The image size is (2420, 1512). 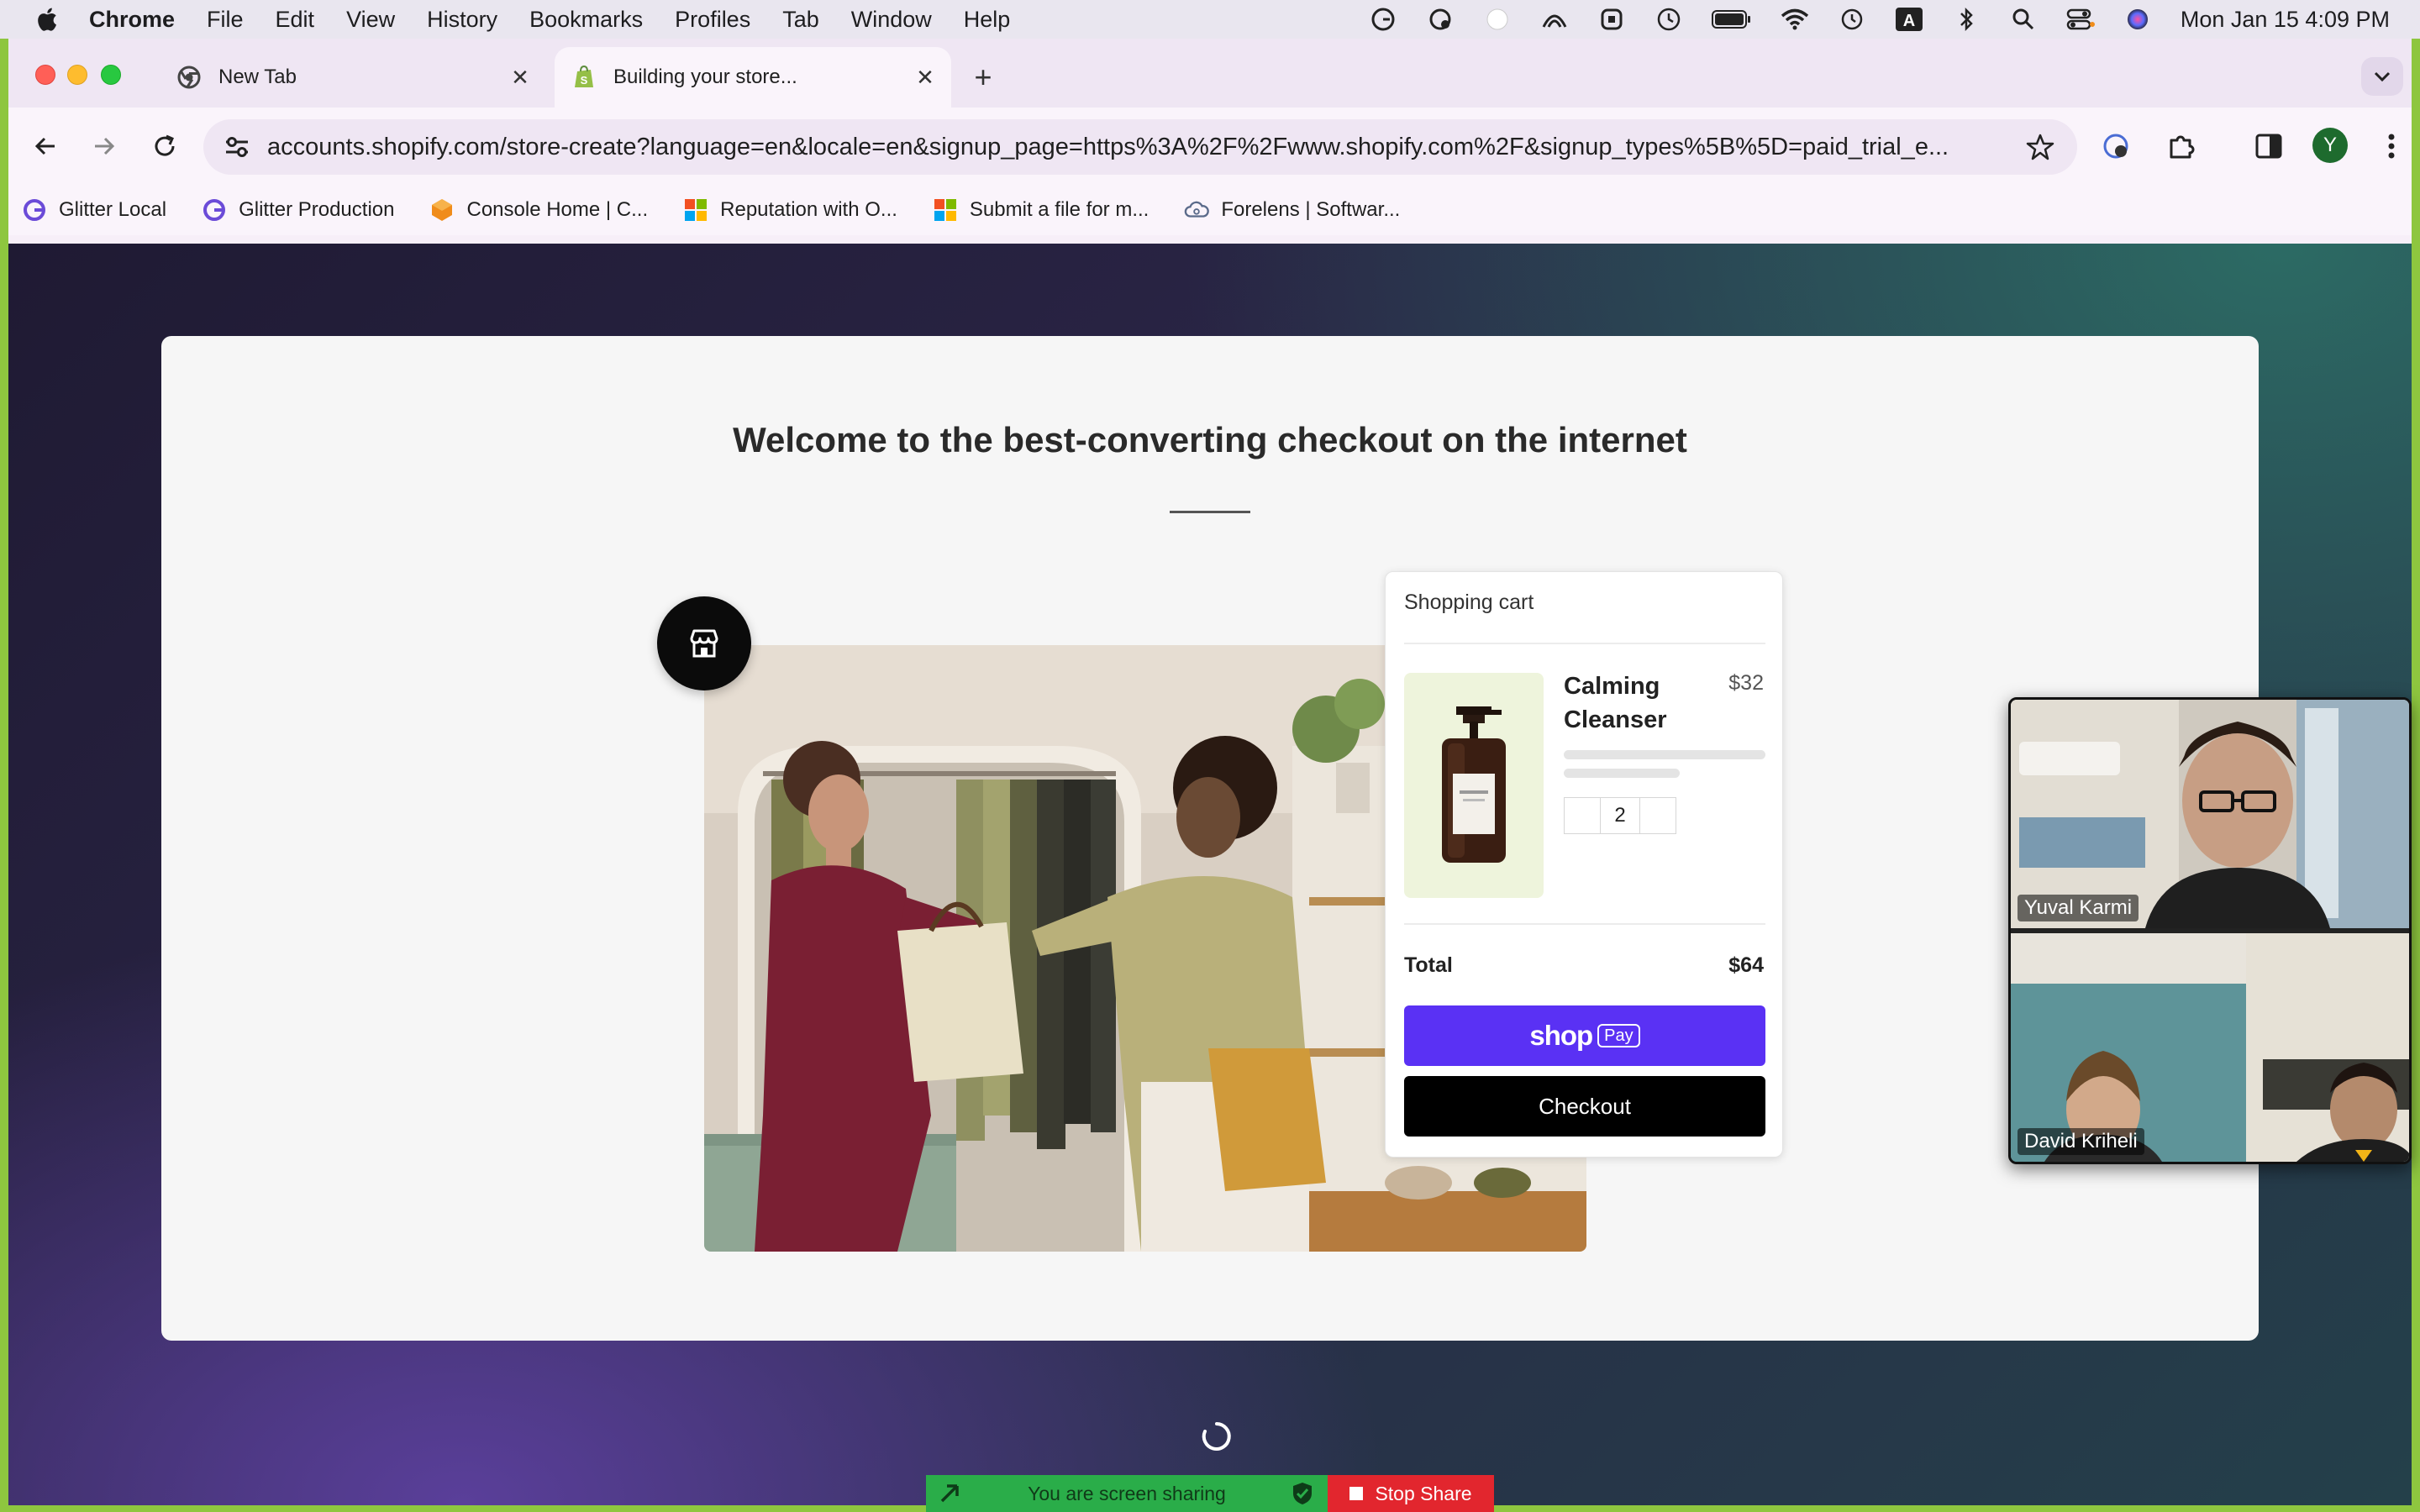 I want to click on stop-square-icon, so click(x=1612, y=19).